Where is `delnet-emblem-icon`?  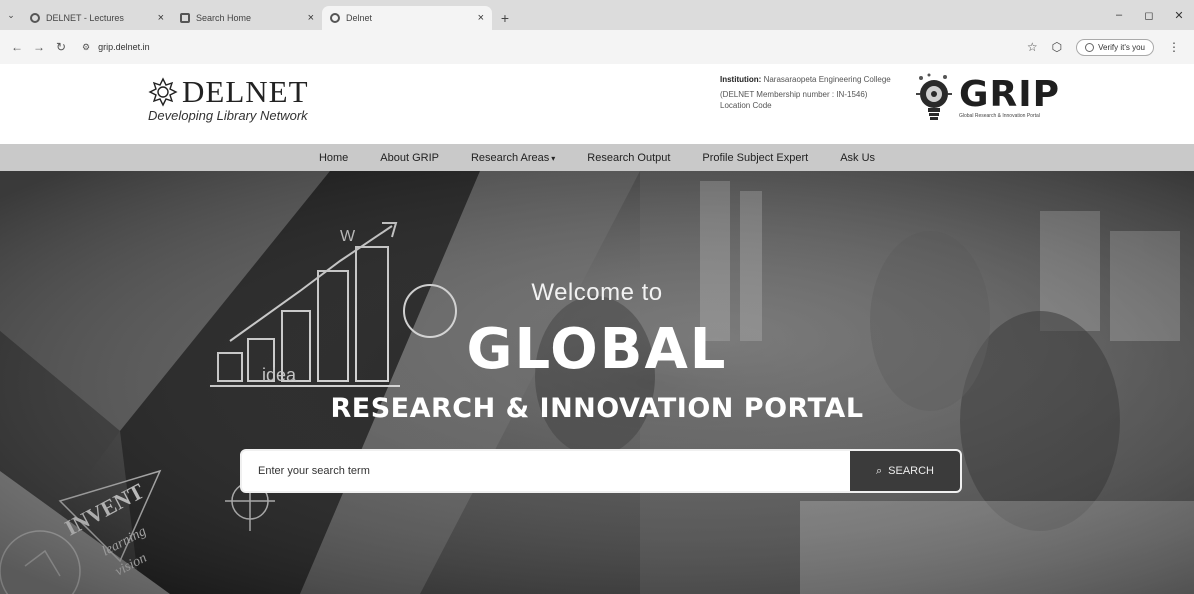
delnet-emblem-icon is located at coordinates (163, 92).